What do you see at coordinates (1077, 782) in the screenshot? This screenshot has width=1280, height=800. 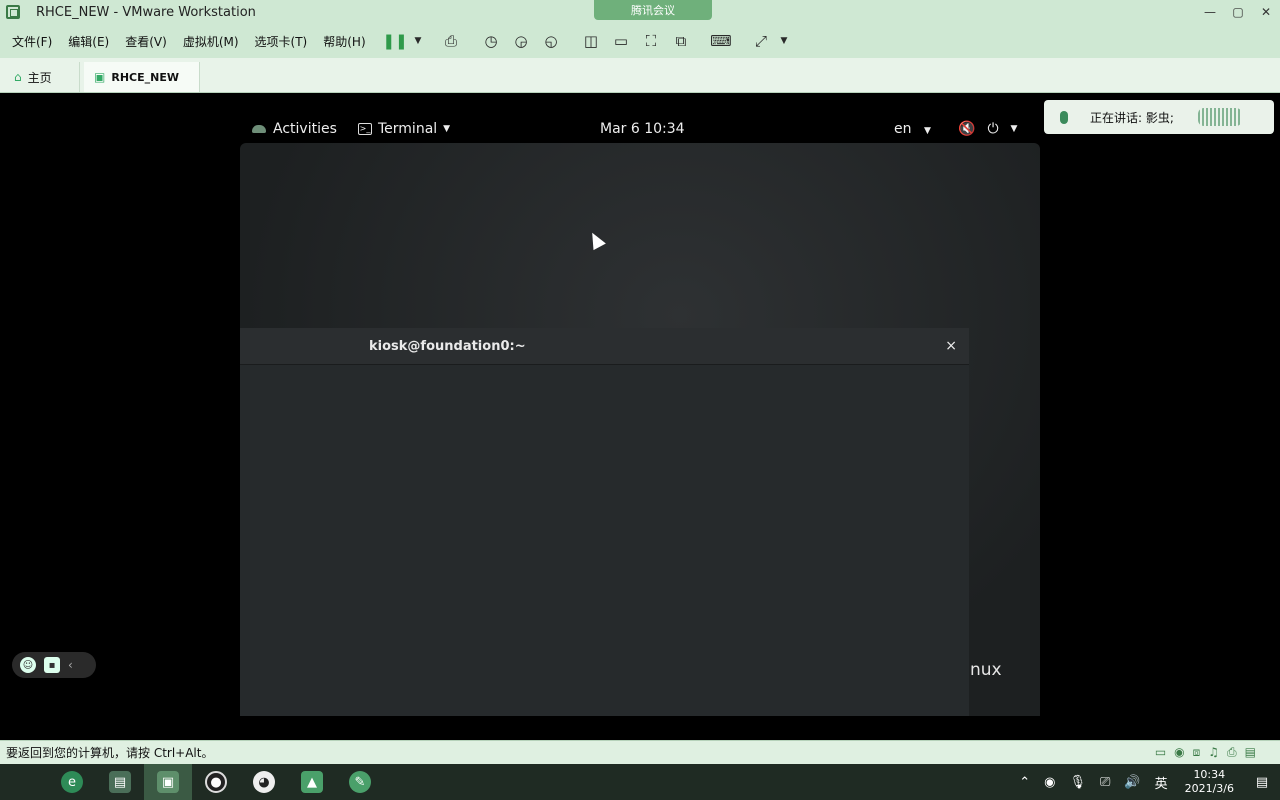 I see `tray-mic-icon: 🎙` at bounding box center [1077, 782].